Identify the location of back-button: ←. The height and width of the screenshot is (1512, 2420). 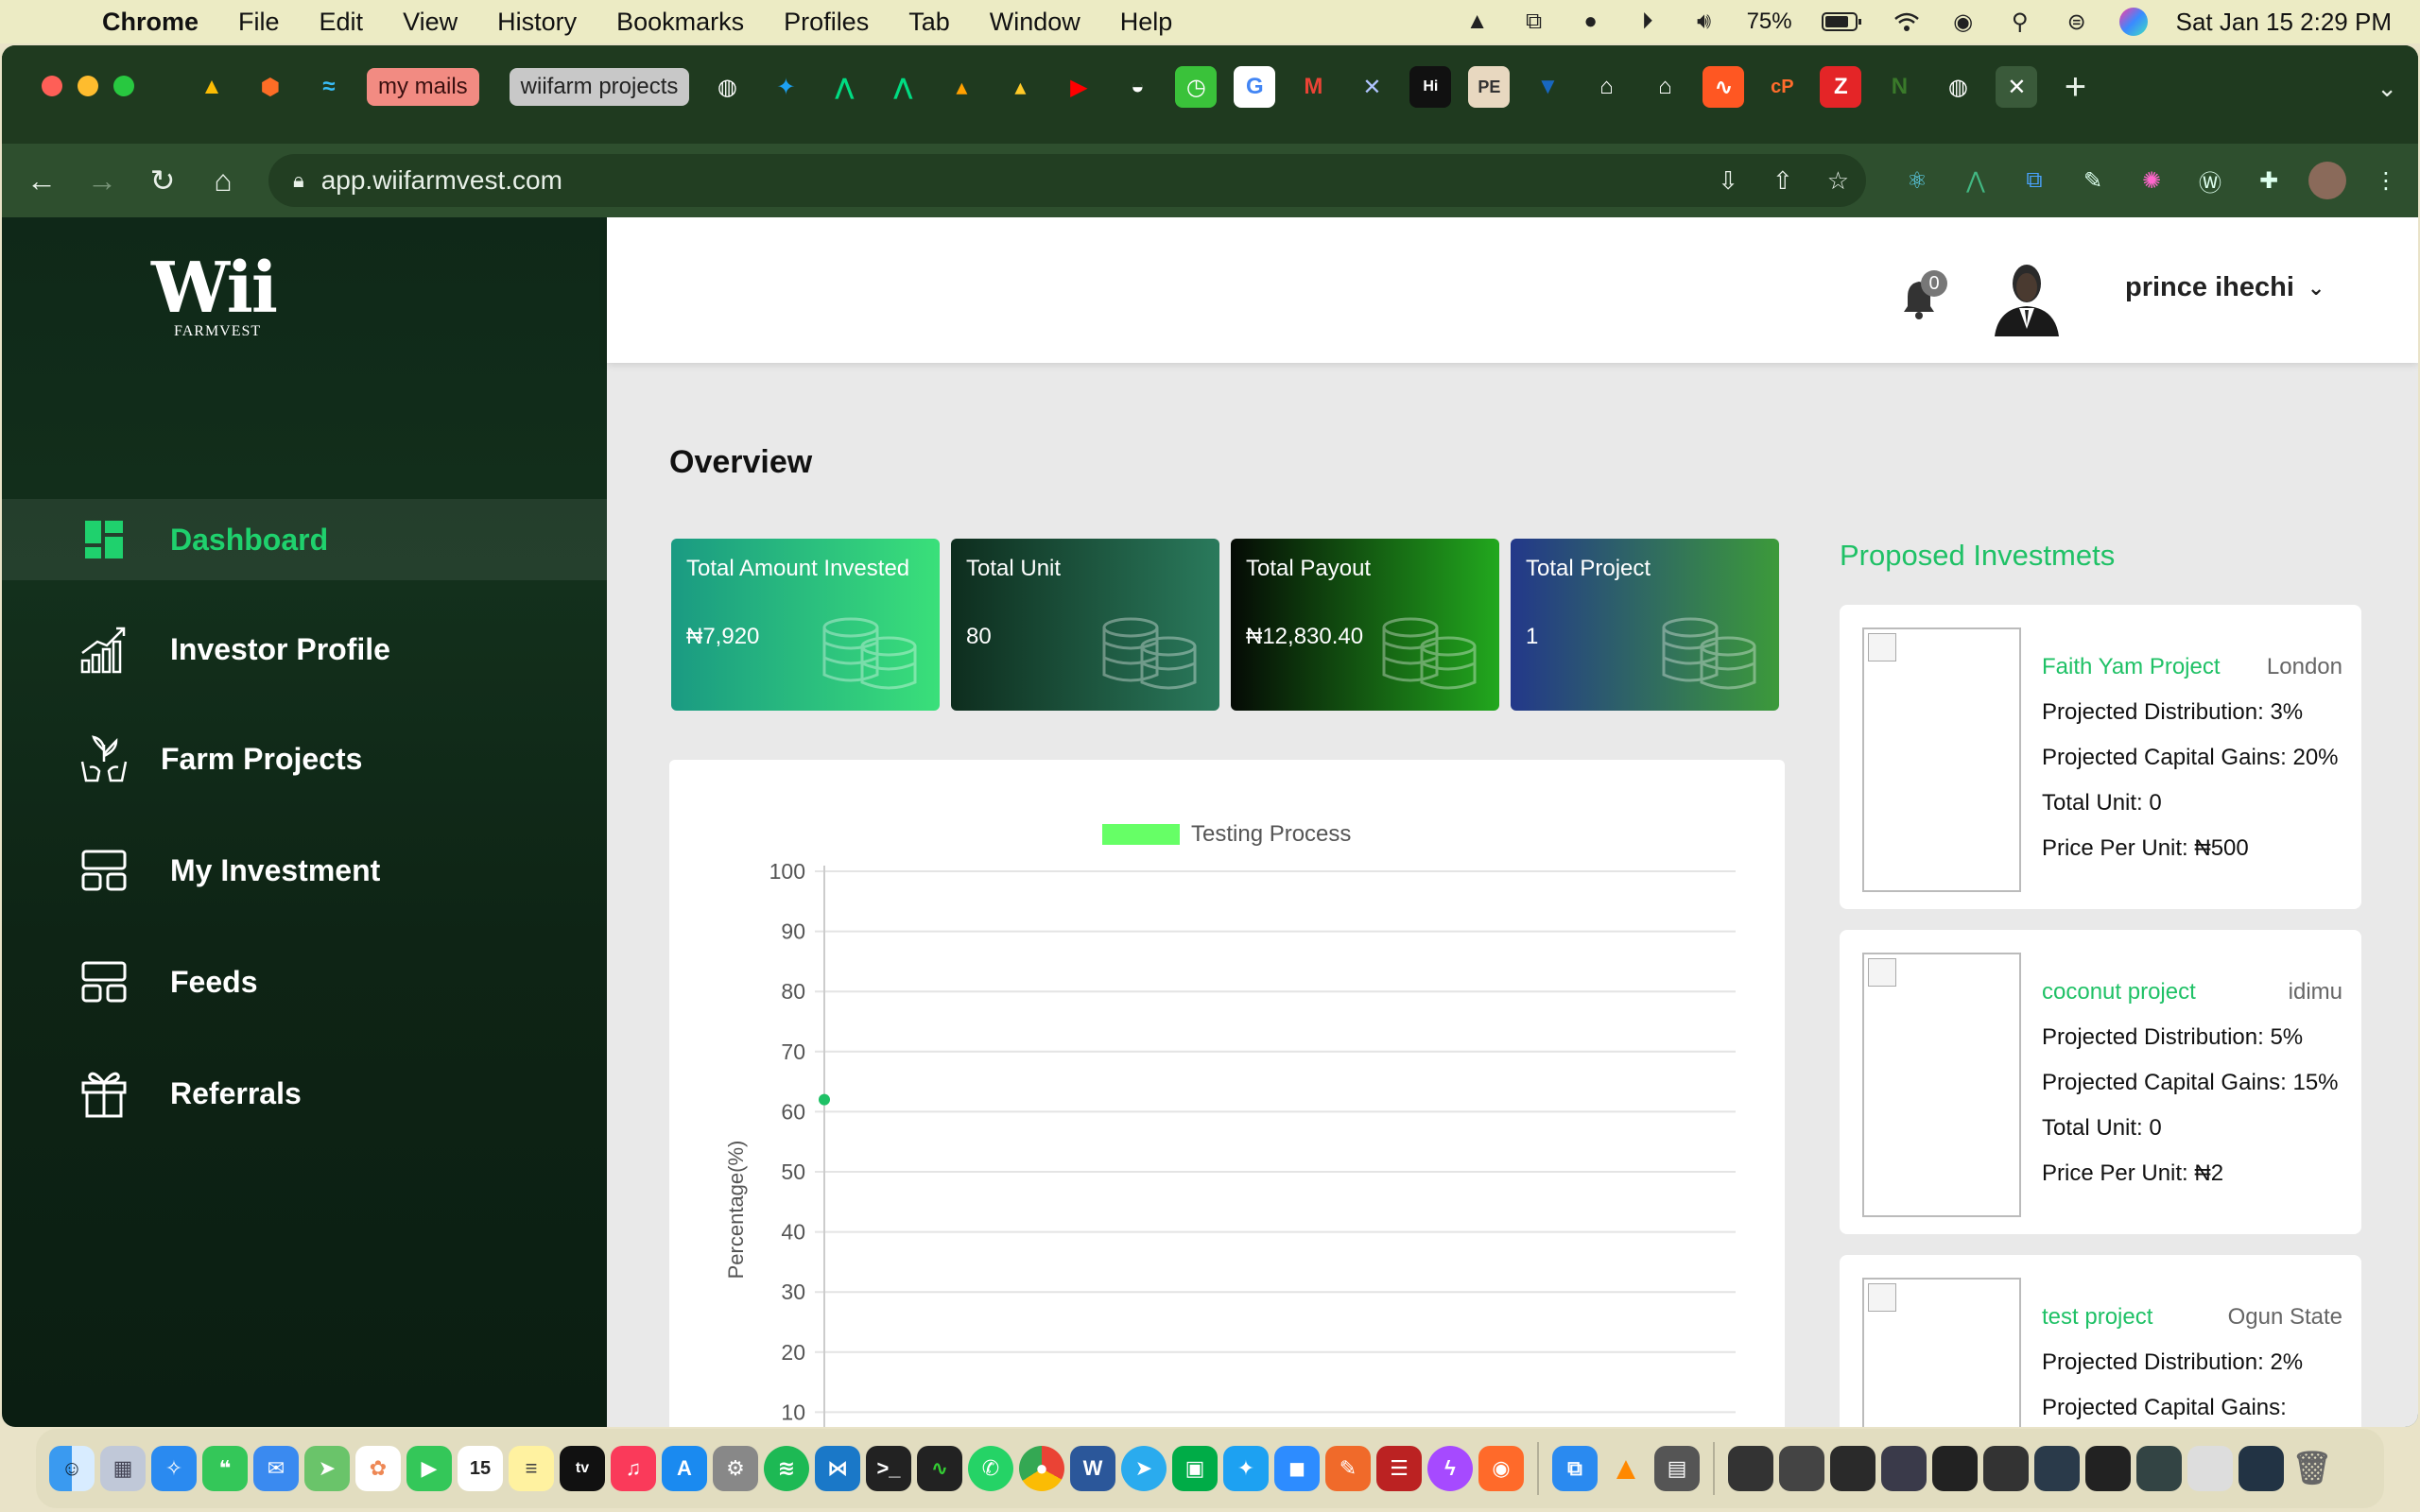
(41, 180).